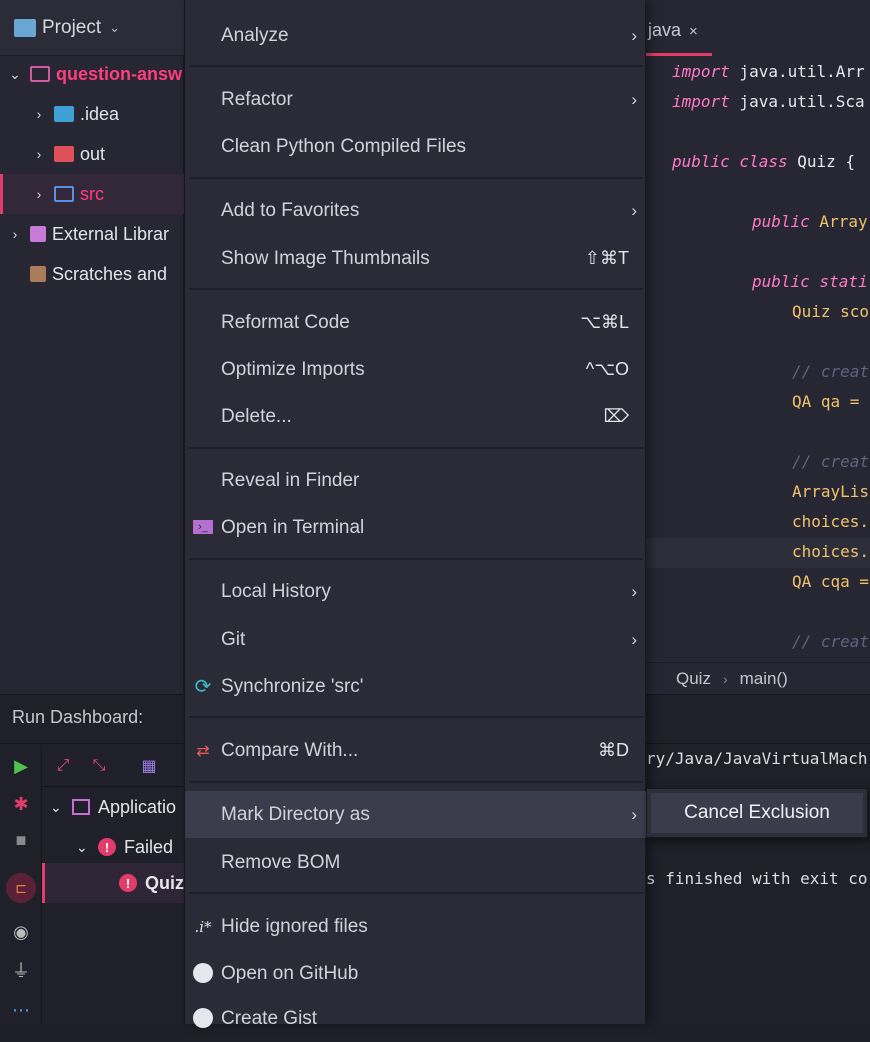  What do you see at coordinates (416, 639) in the screenshot?
I see `menu-item-git: Git ›` at bounding box center [416, 639].